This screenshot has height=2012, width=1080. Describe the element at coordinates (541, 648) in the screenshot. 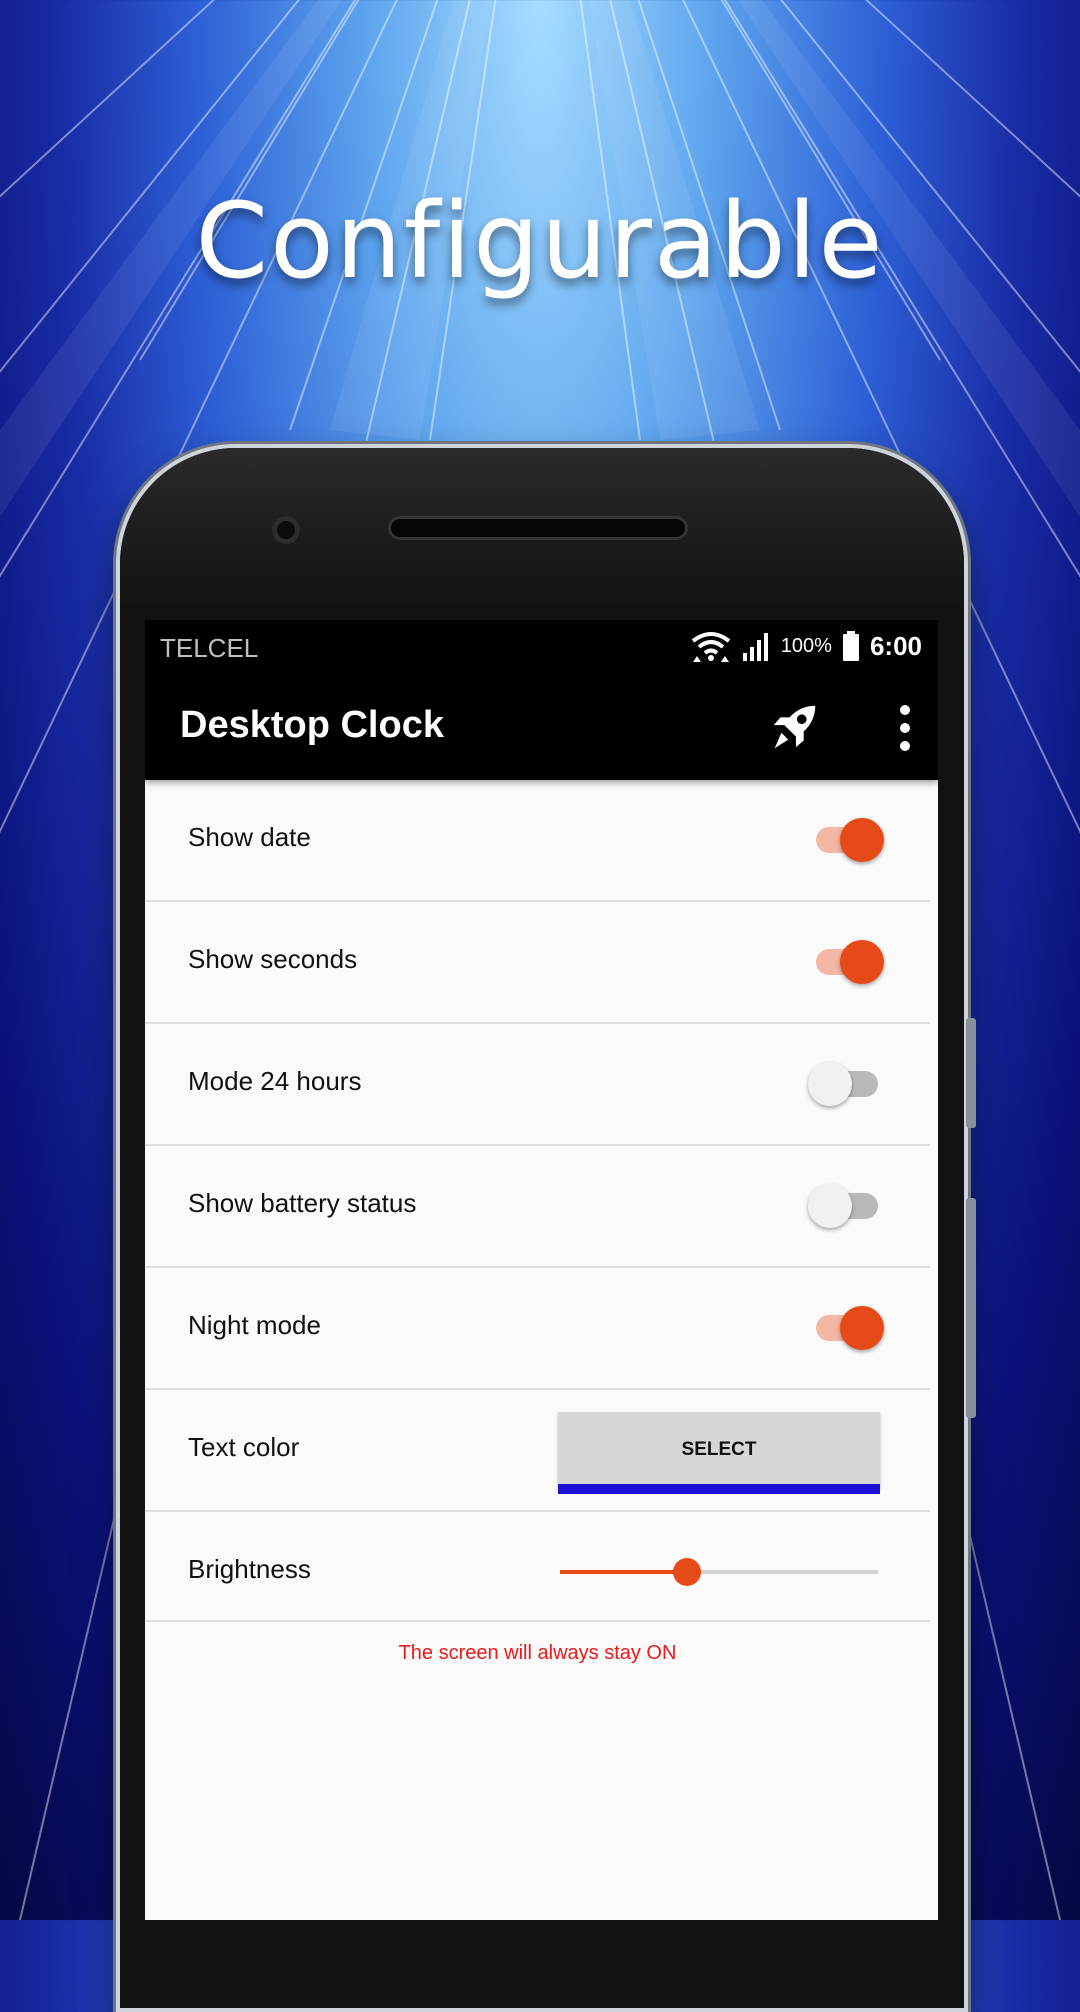

I see `status-bar: TELCEL 100% 6:00` at that location.